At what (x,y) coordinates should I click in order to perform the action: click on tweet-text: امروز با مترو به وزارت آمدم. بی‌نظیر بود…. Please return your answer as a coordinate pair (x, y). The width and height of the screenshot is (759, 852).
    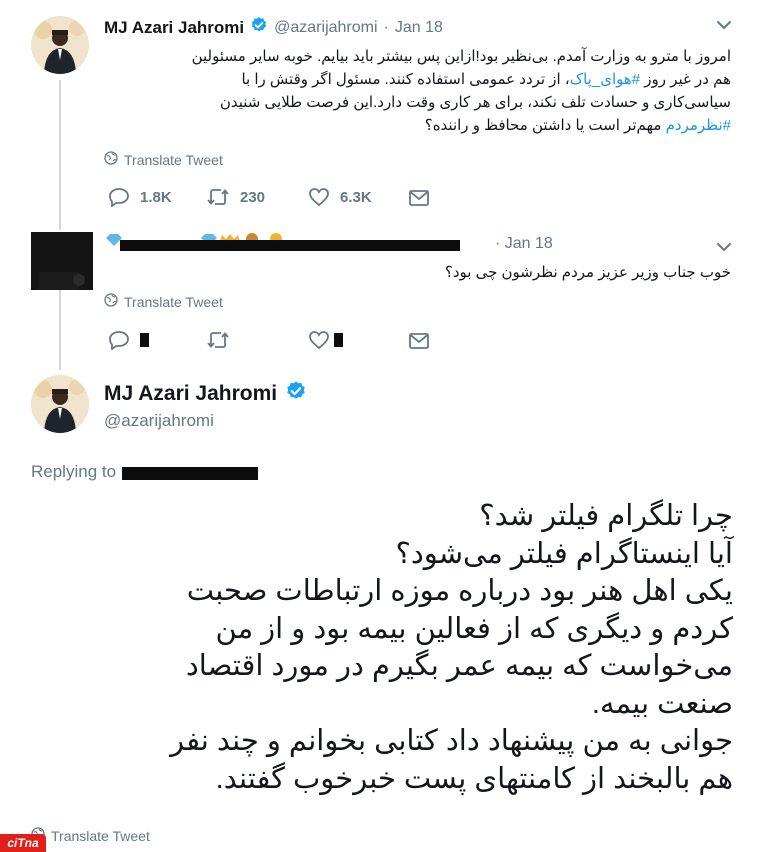
    Looking at the image, I should click on (411, 91).